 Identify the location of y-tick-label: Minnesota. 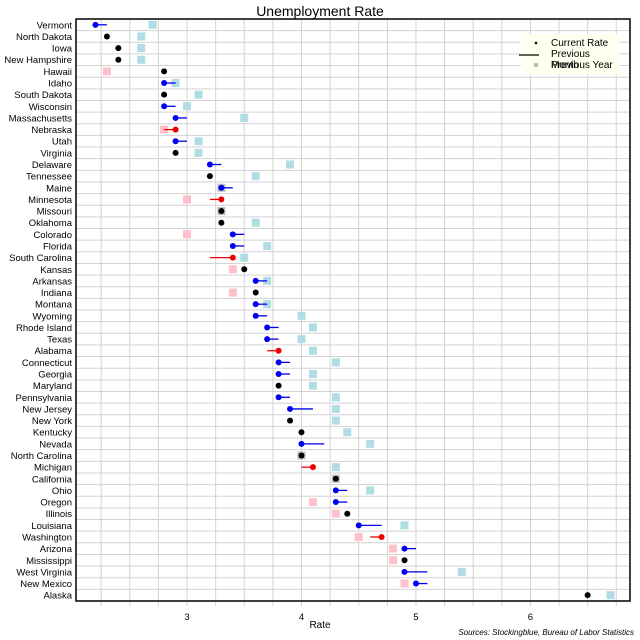
(50, 200).